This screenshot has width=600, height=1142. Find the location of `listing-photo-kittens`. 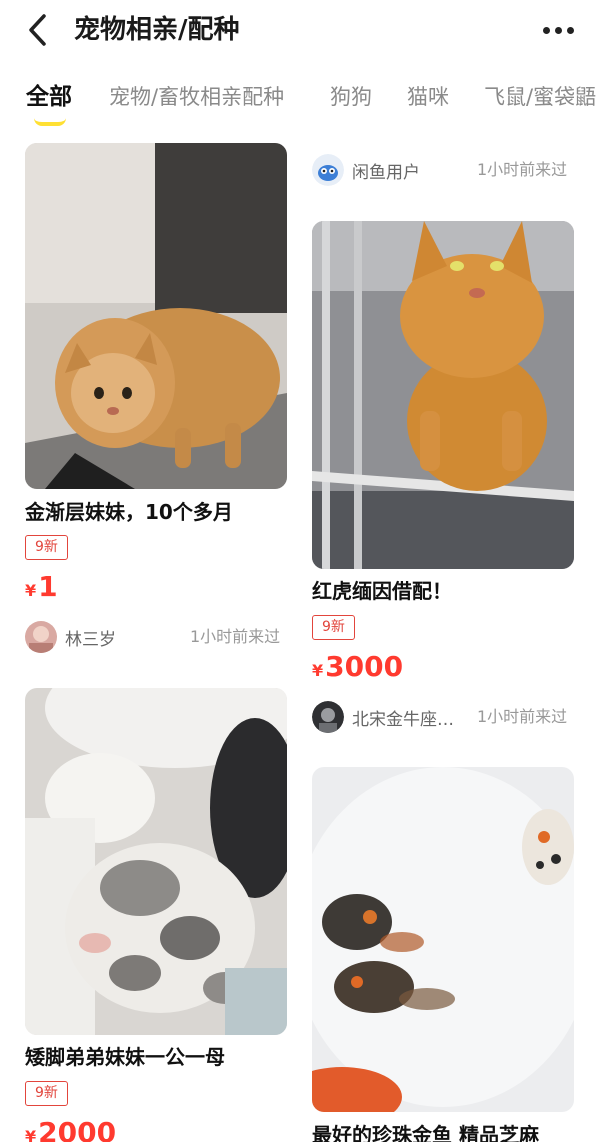

listing-photo-kittens is located at coordinates (156, 861).